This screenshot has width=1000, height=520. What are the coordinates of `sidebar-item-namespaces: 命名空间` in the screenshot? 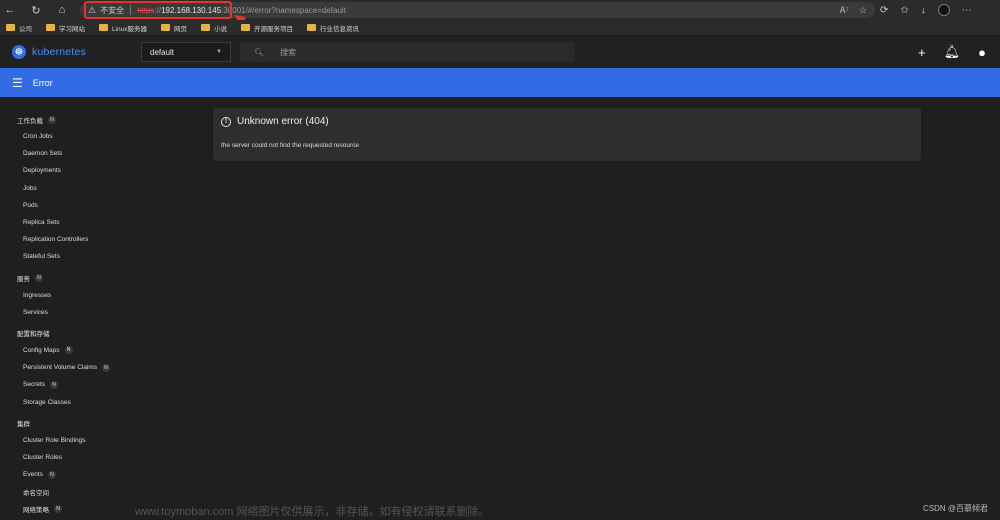 It's located at (102, 491).